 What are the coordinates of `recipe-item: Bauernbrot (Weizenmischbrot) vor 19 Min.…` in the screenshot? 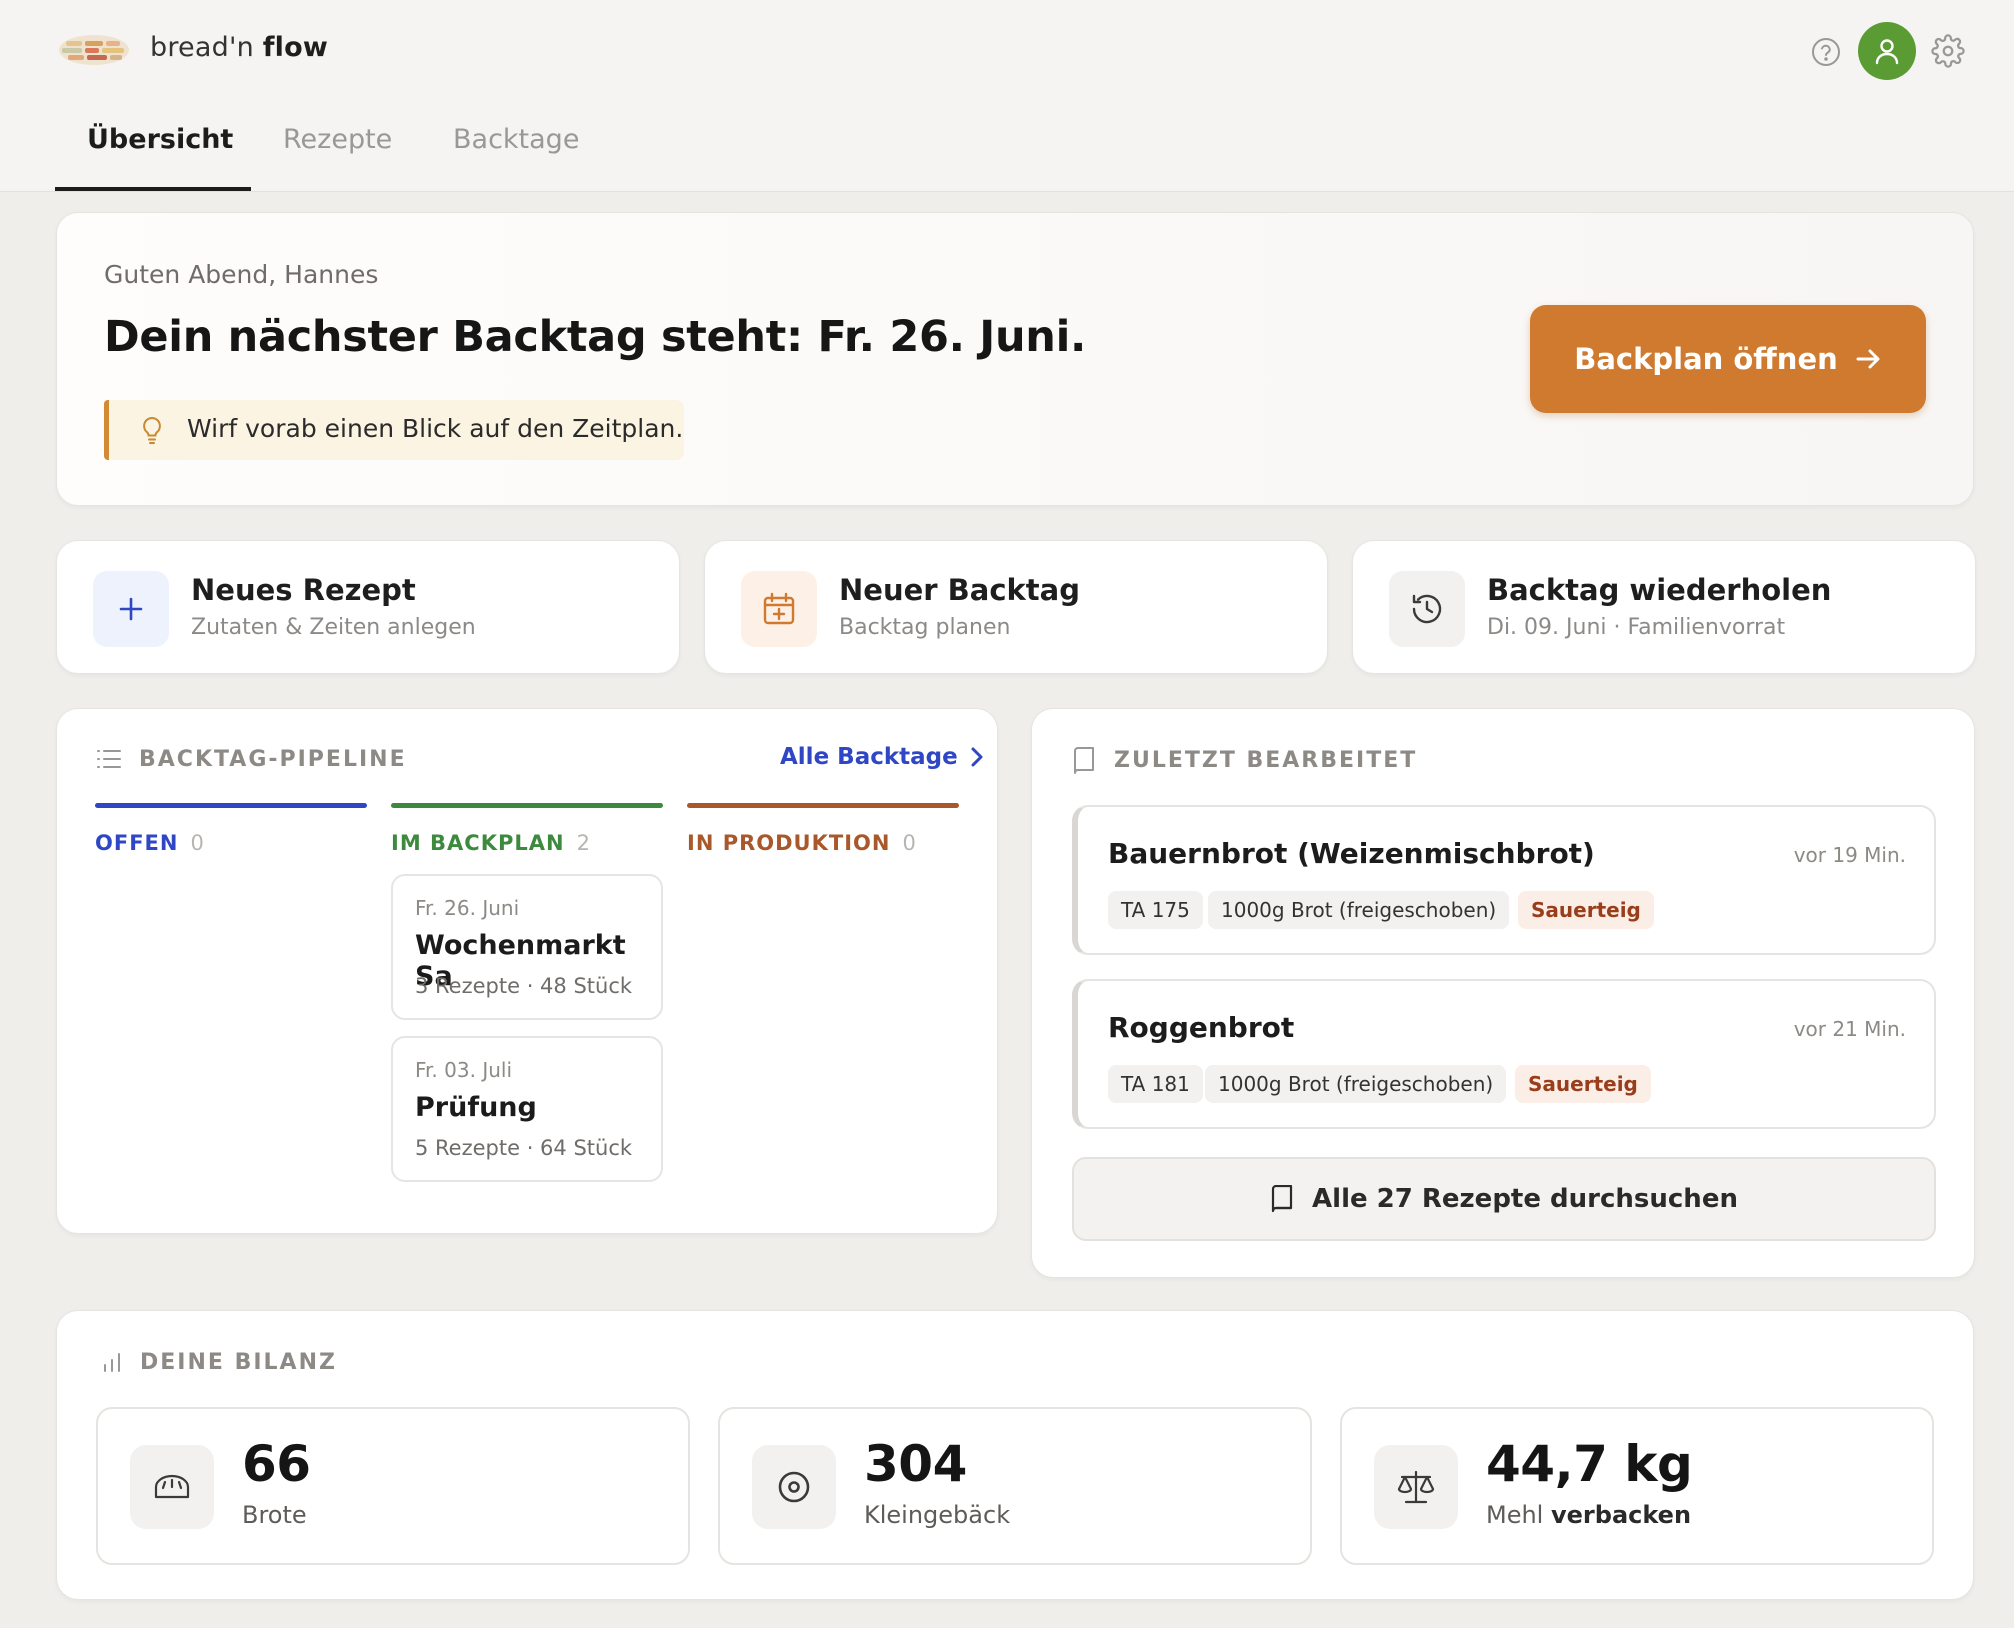 It's located at (1504, 880).